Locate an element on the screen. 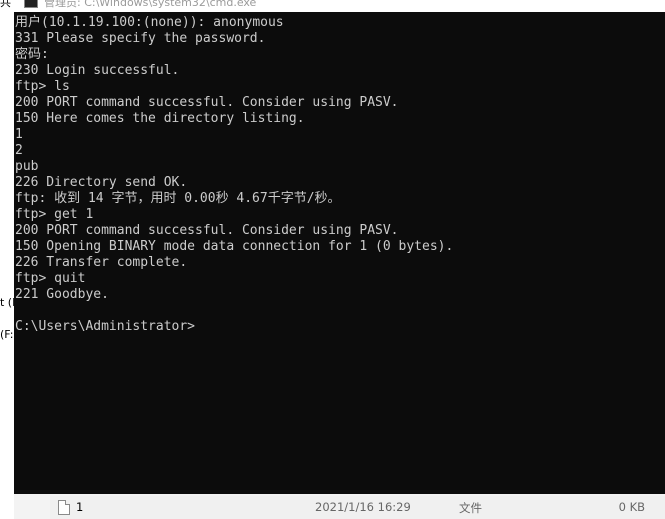 This screenshot has width=665, height=519. console-line: 230 Login successful. is located at coordinates (97, 70).